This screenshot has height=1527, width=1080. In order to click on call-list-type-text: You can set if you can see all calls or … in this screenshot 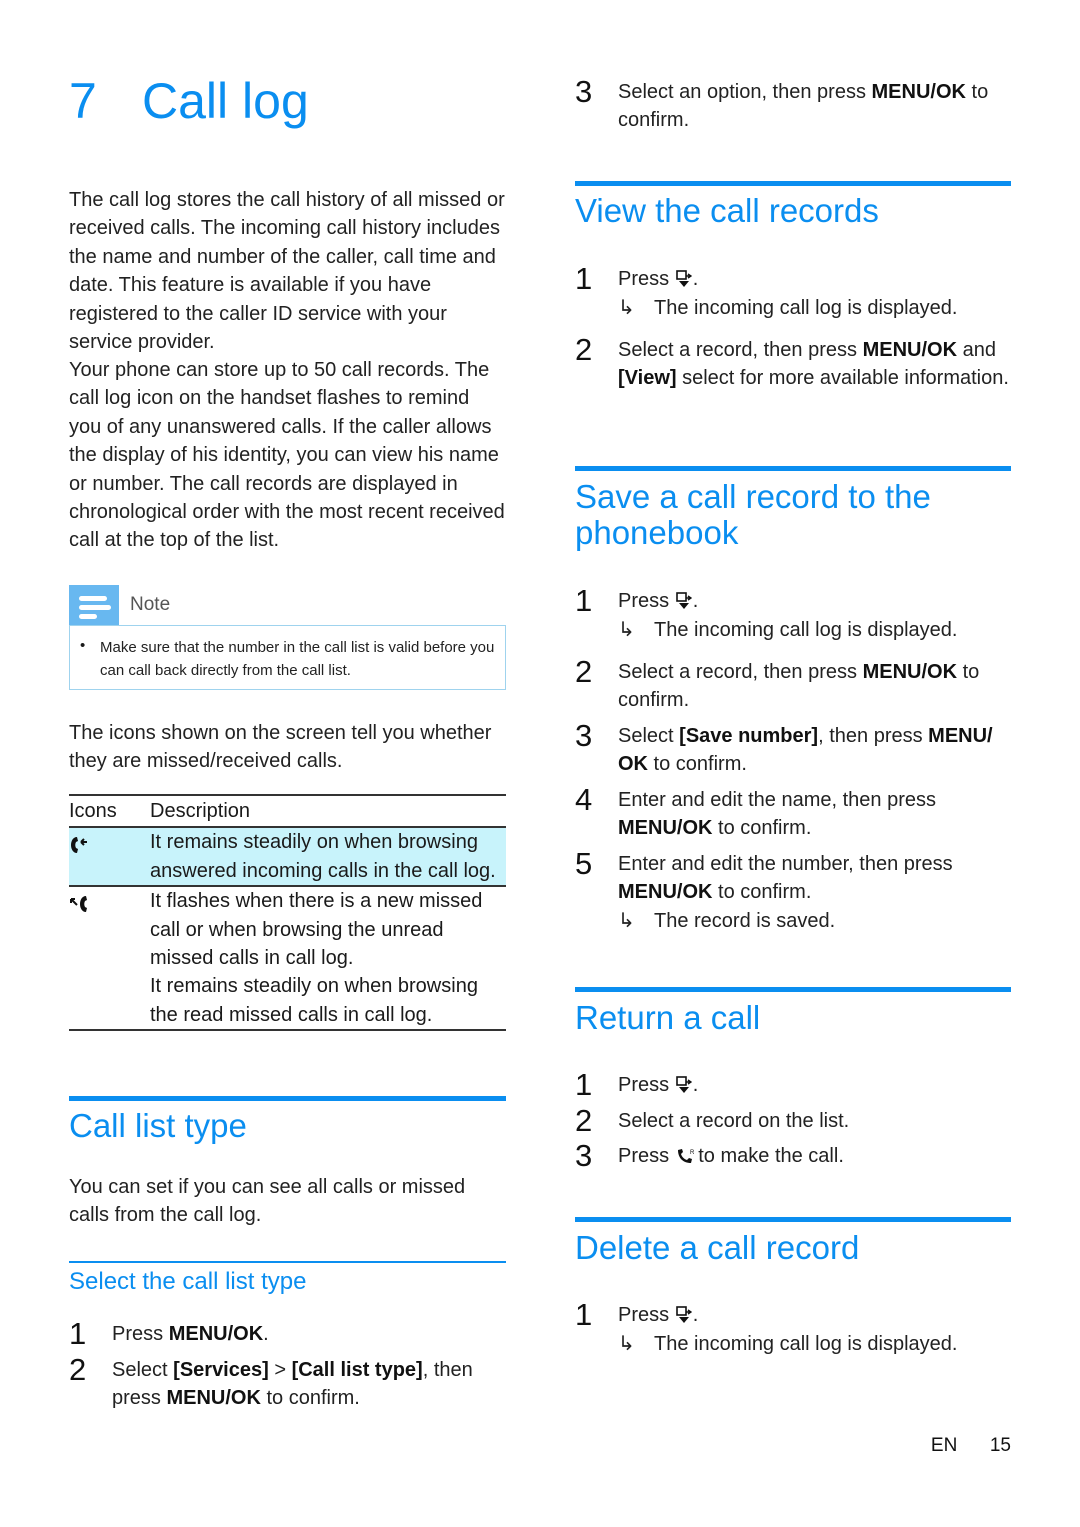, I will do `click(267, 1201)`.